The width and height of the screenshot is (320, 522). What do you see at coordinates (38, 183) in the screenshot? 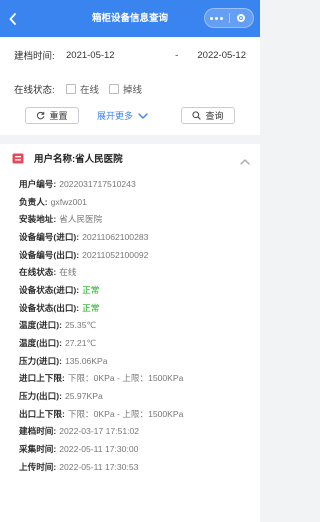
I see `field-key: 用户编号:` at bounding box center [38, 183].